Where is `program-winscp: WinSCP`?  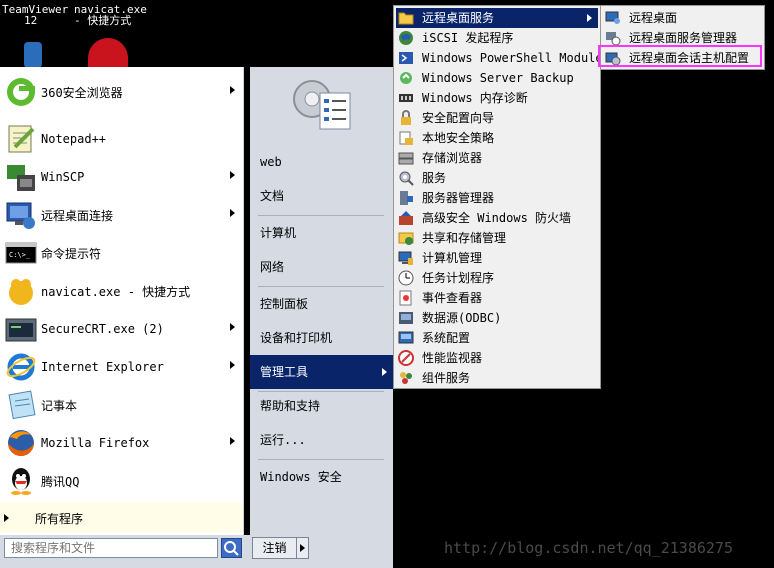 program-winscp: WinSCP is located at coordinates (121, 177).